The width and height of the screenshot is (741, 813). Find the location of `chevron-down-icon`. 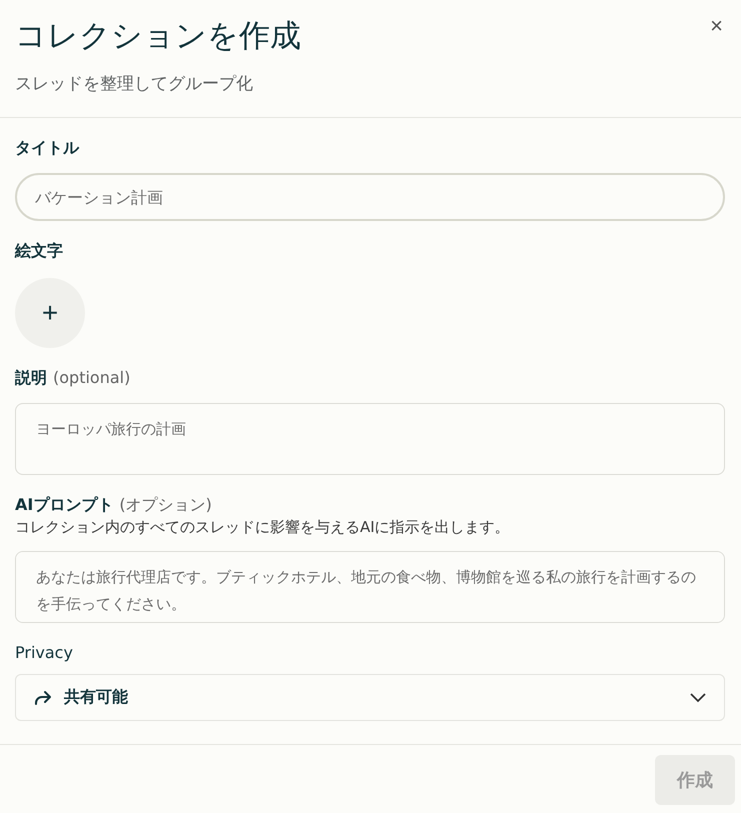

chevron-down-icon is located at coordinates (698, 697).